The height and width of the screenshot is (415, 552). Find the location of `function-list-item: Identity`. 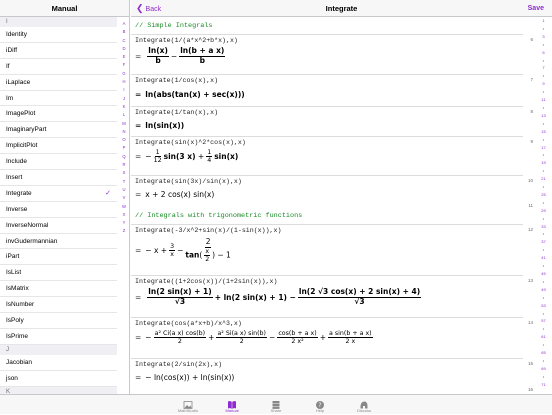

function-list-item: Identity is located at coordinates (58, 35).